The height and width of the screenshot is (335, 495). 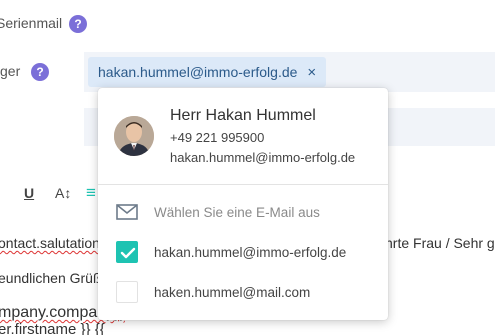 What do you see at coordinates (29, 193) in the screenshot?
I see `underline-button: U` at bounding box center [29, 193].